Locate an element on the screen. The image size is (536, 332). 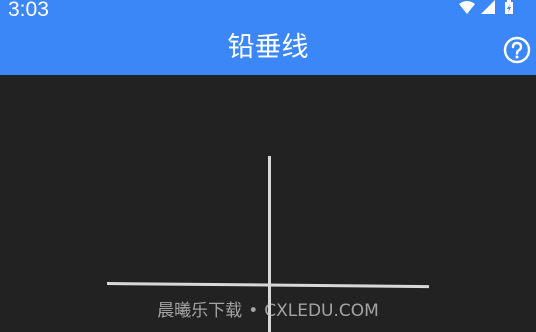
help-button is located at coordinates (517, 50).